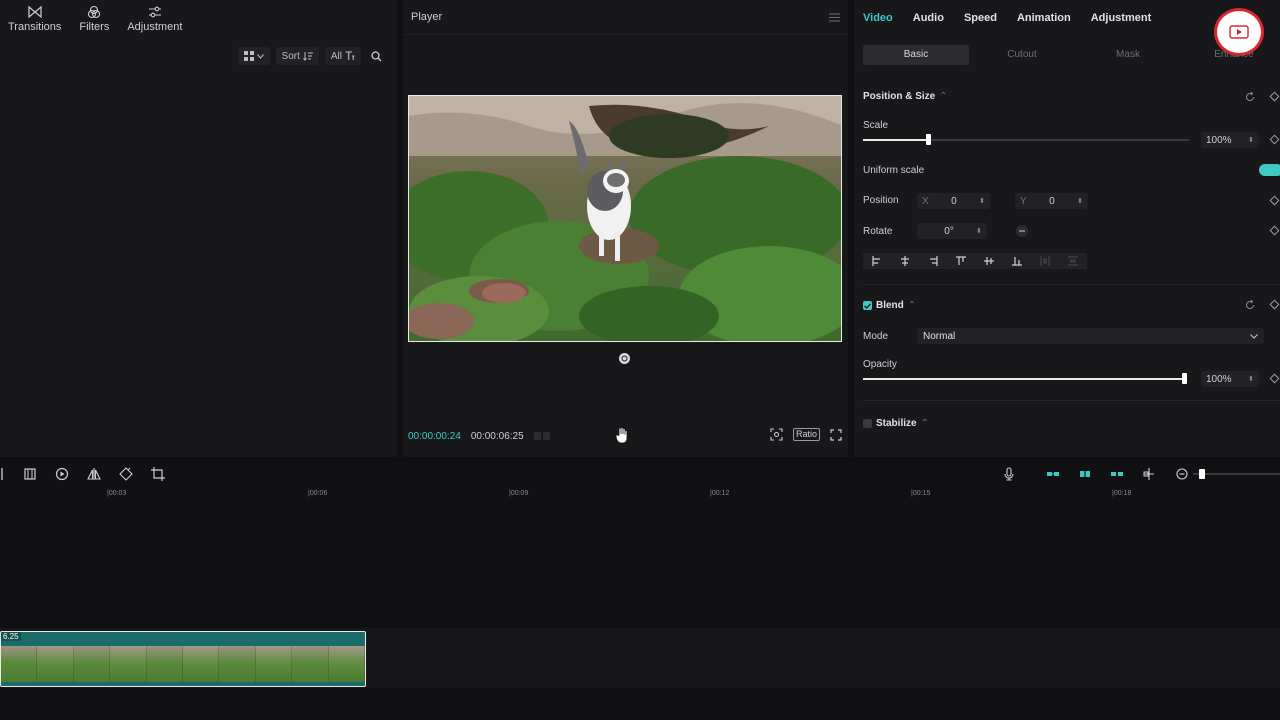 Image resolution: width=1280 pixels, height=720 pixels. I want to click on alignment-buttons, so click(975, 261).